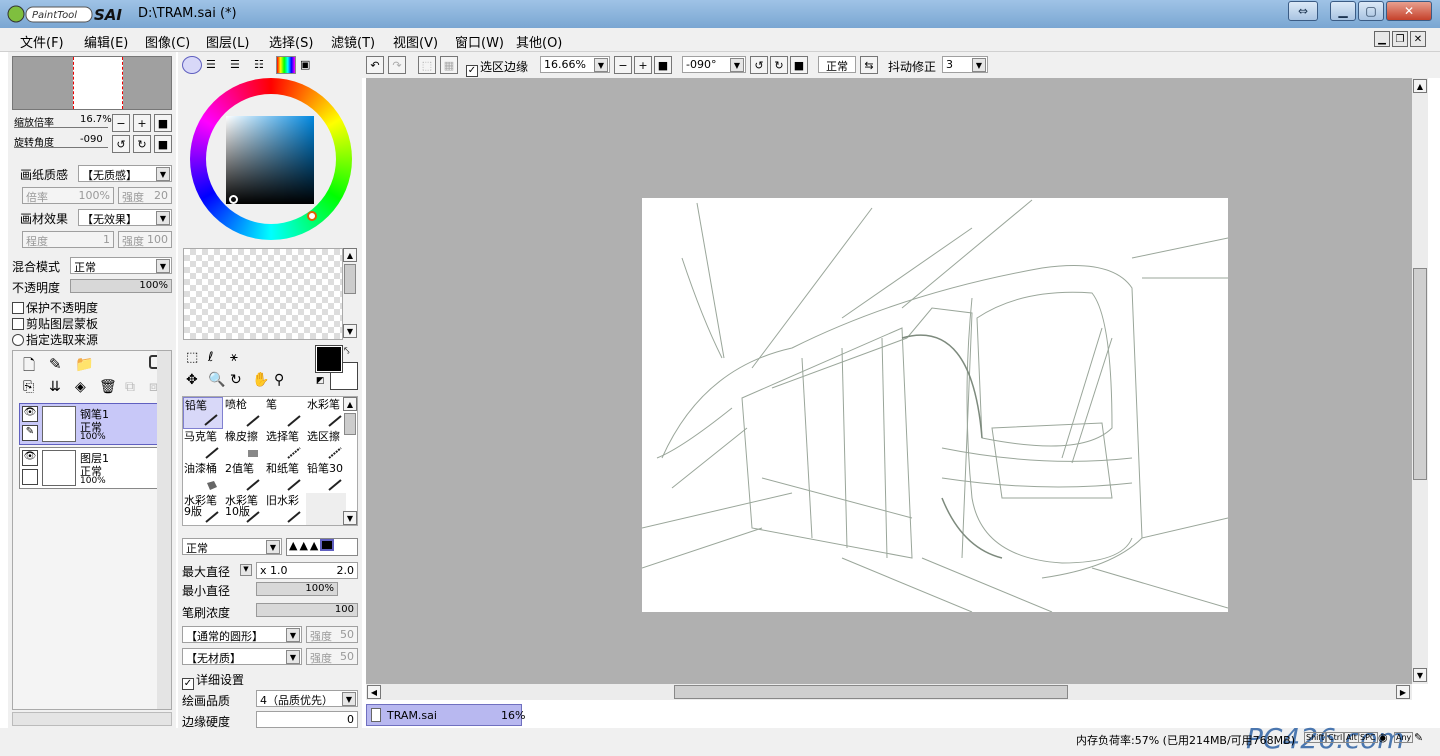 The width and height of the screenshot is (1440, 756). What do you see at coordinates (92, 83) in the screenshot?
I see `navigator-preview` at bounding box center [92, 83].